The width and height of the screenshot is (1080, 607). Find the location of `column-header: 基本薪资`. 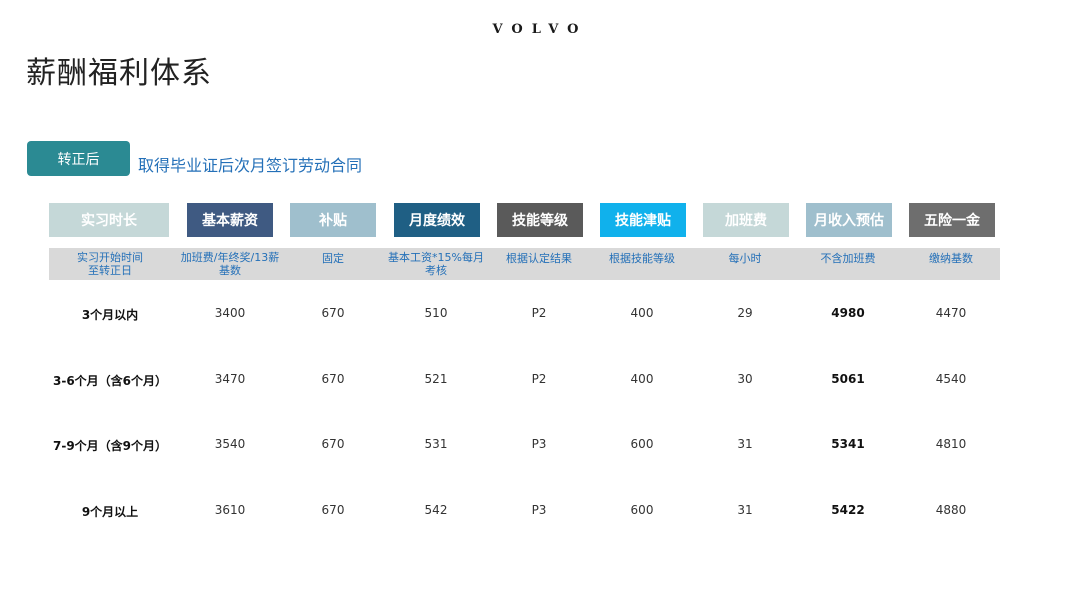

column-header: 基本薪资 is located at coordinates (230, 220).